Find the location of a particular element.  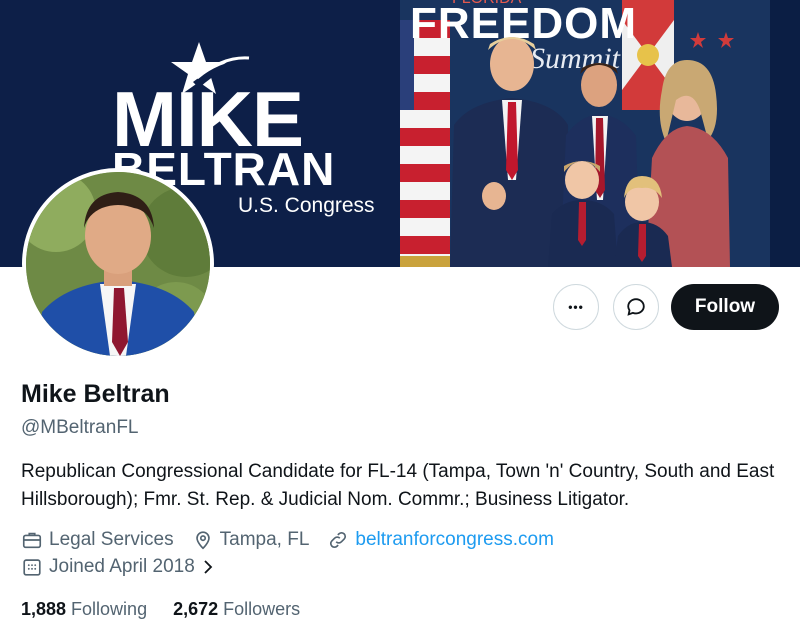

category-text: Legal Services is located at coordinates (111, 539).